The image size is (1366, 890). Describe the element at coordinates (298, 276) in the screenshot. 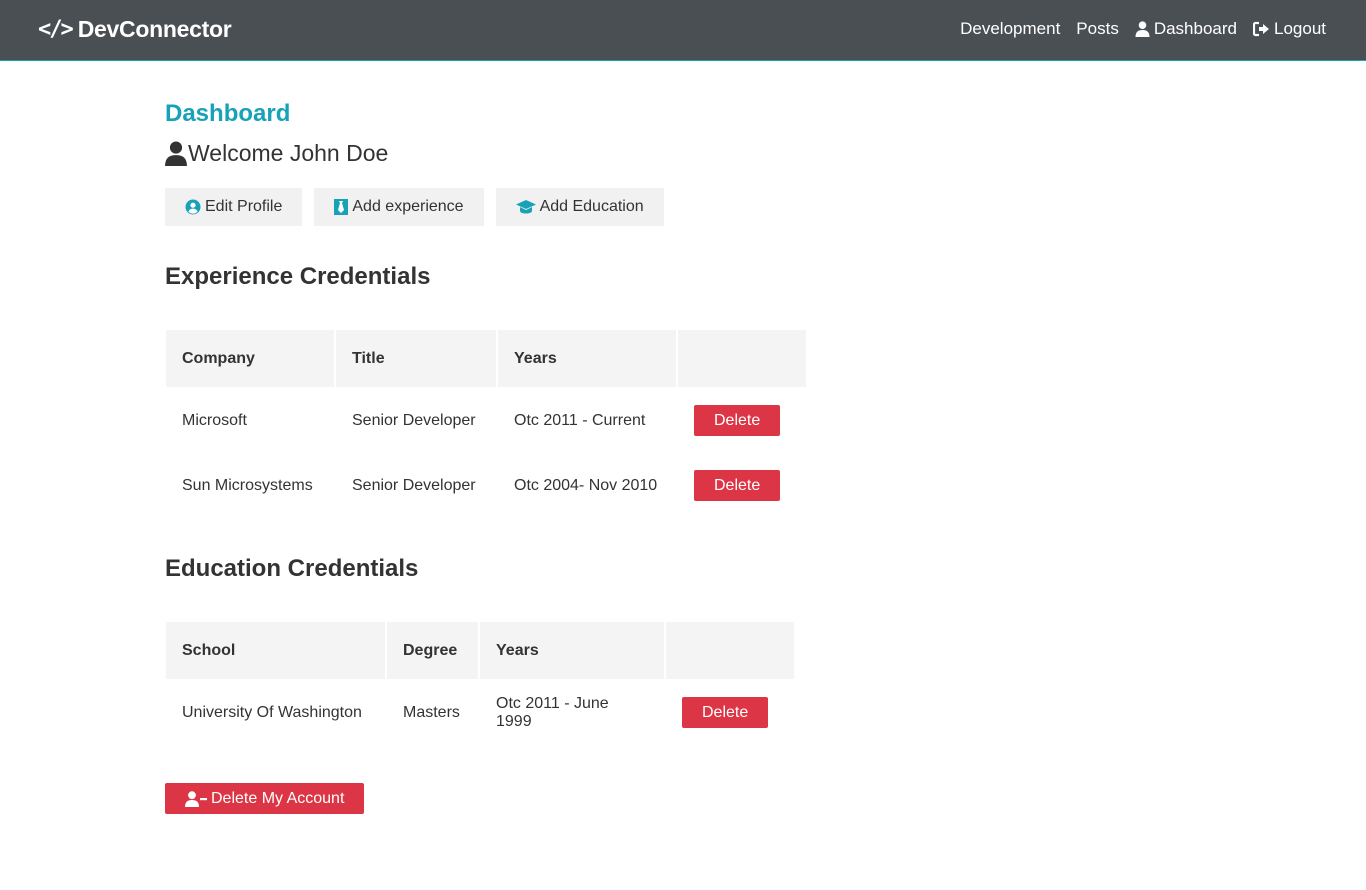

I see `experience-title: Experience Credentials` at that location.